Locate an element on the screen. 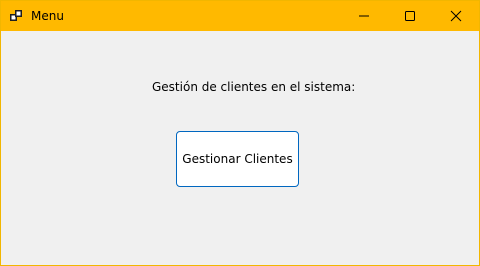  maximize-button is located at coordinates (410, 16).